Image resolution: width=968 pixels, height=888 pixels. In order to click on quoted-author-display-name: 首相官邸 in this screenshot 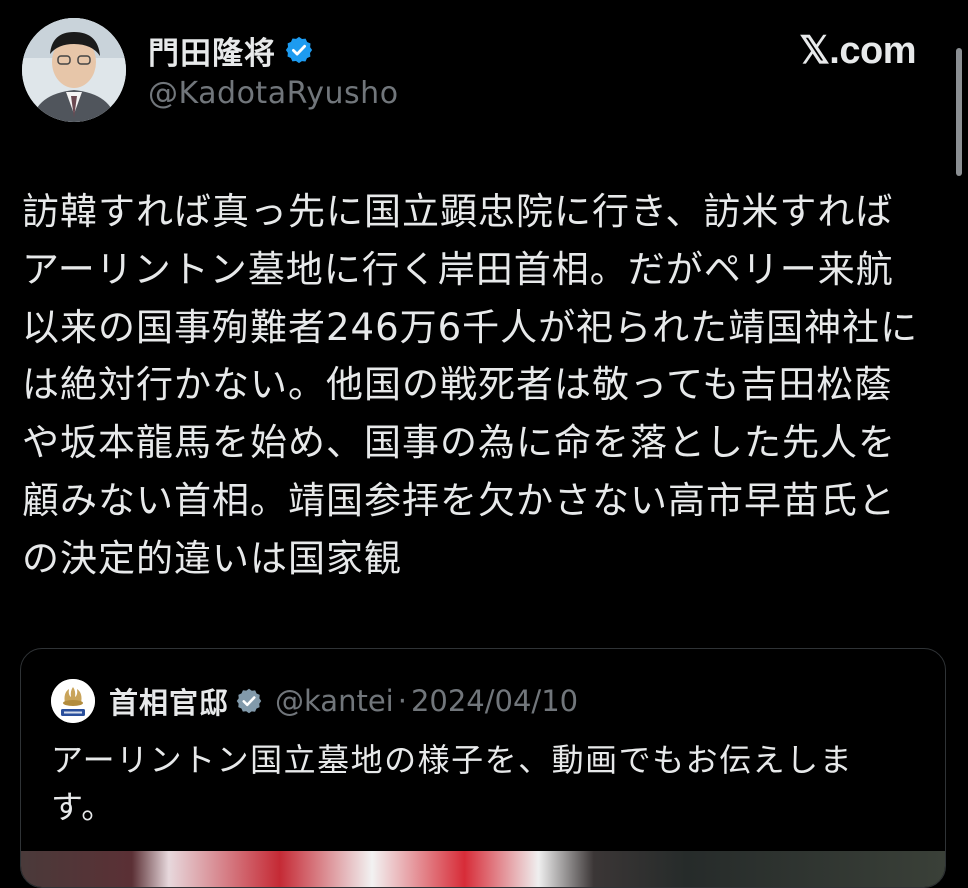, I will do `click(169, 701)`.